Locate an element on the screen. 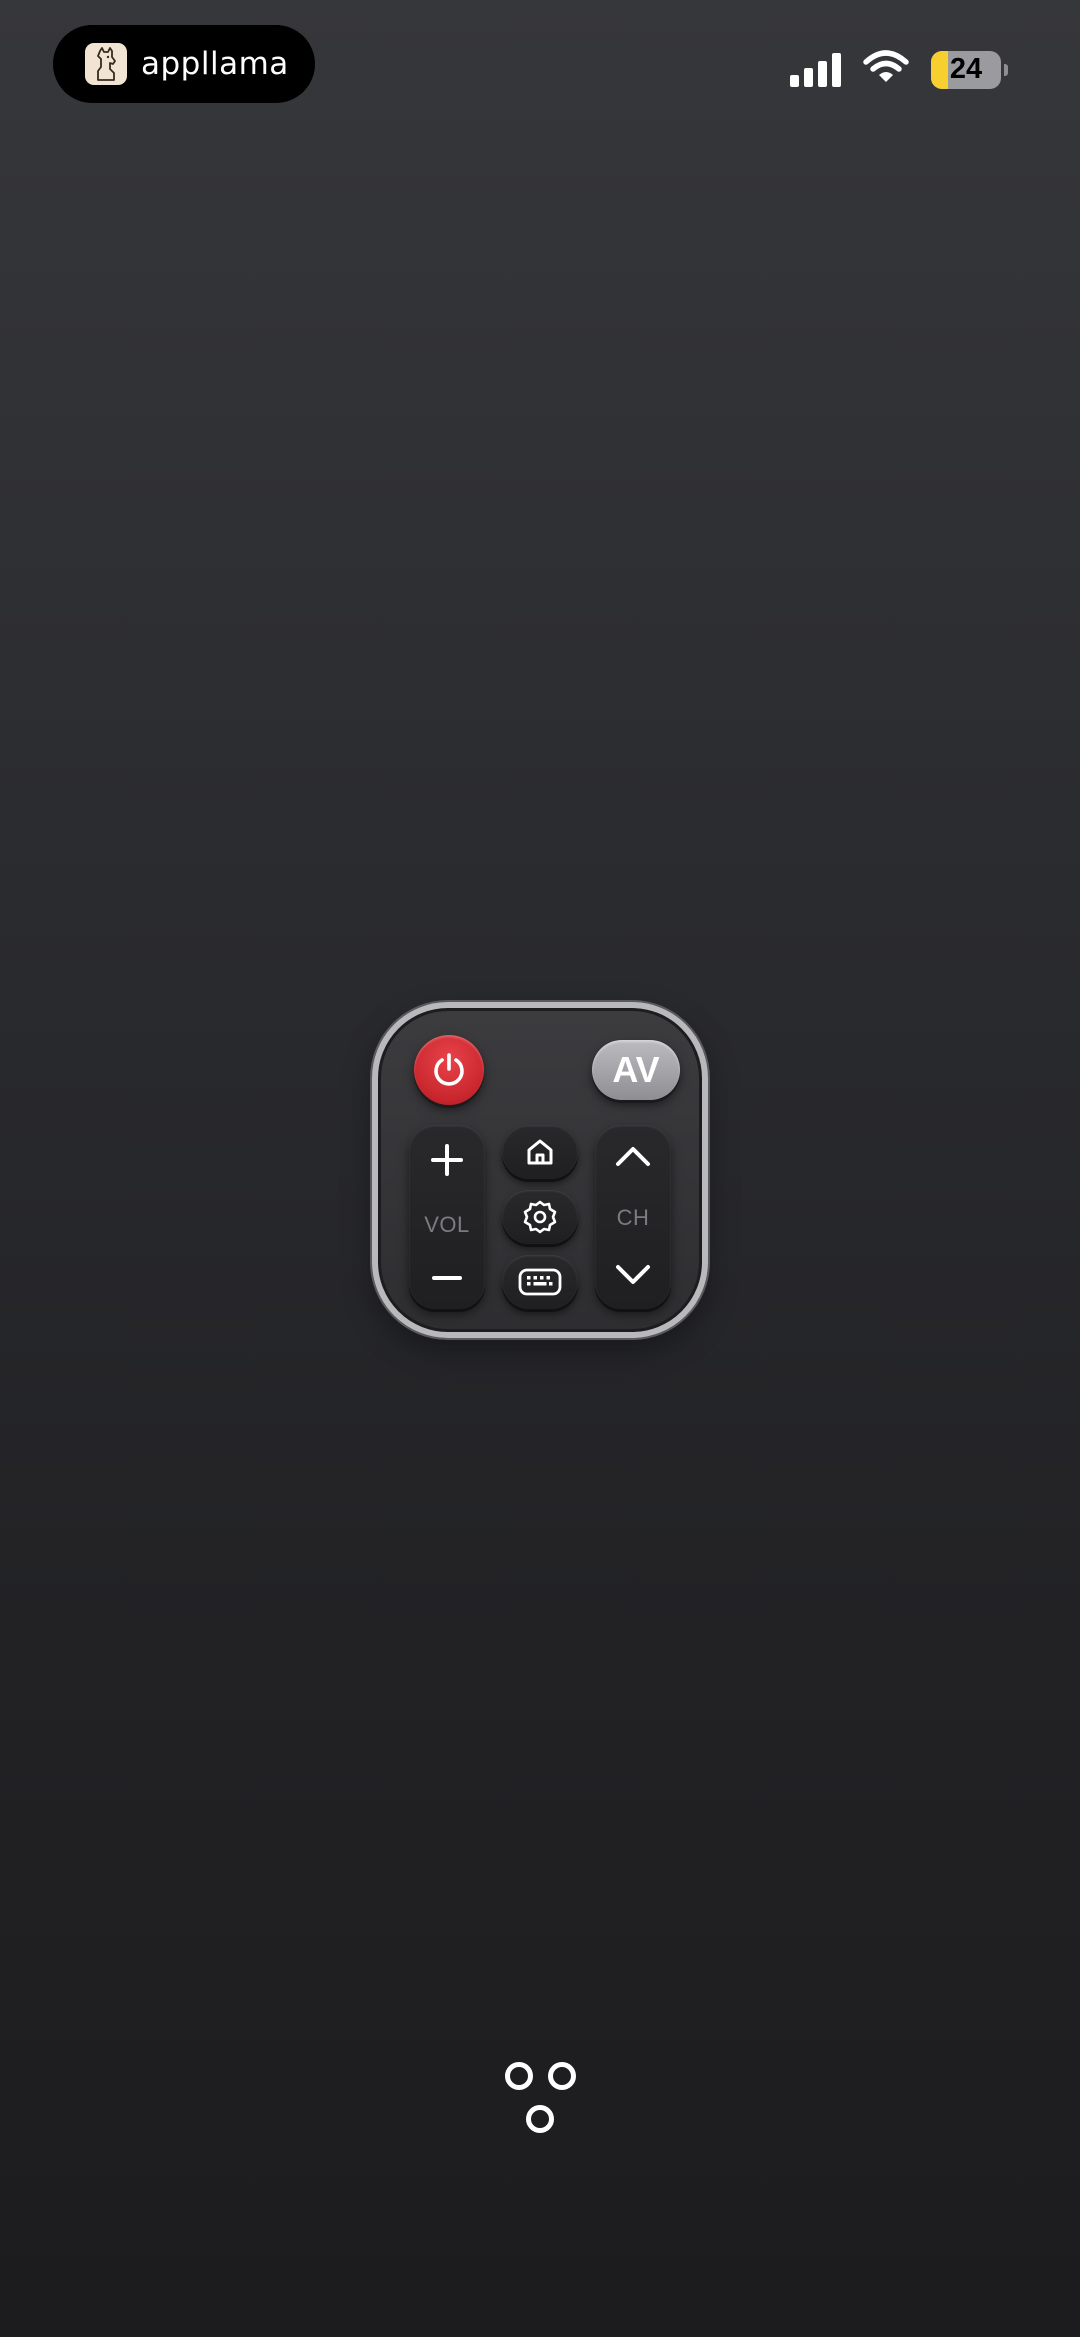  channel-up-button is located at coordinates (633, 1158).